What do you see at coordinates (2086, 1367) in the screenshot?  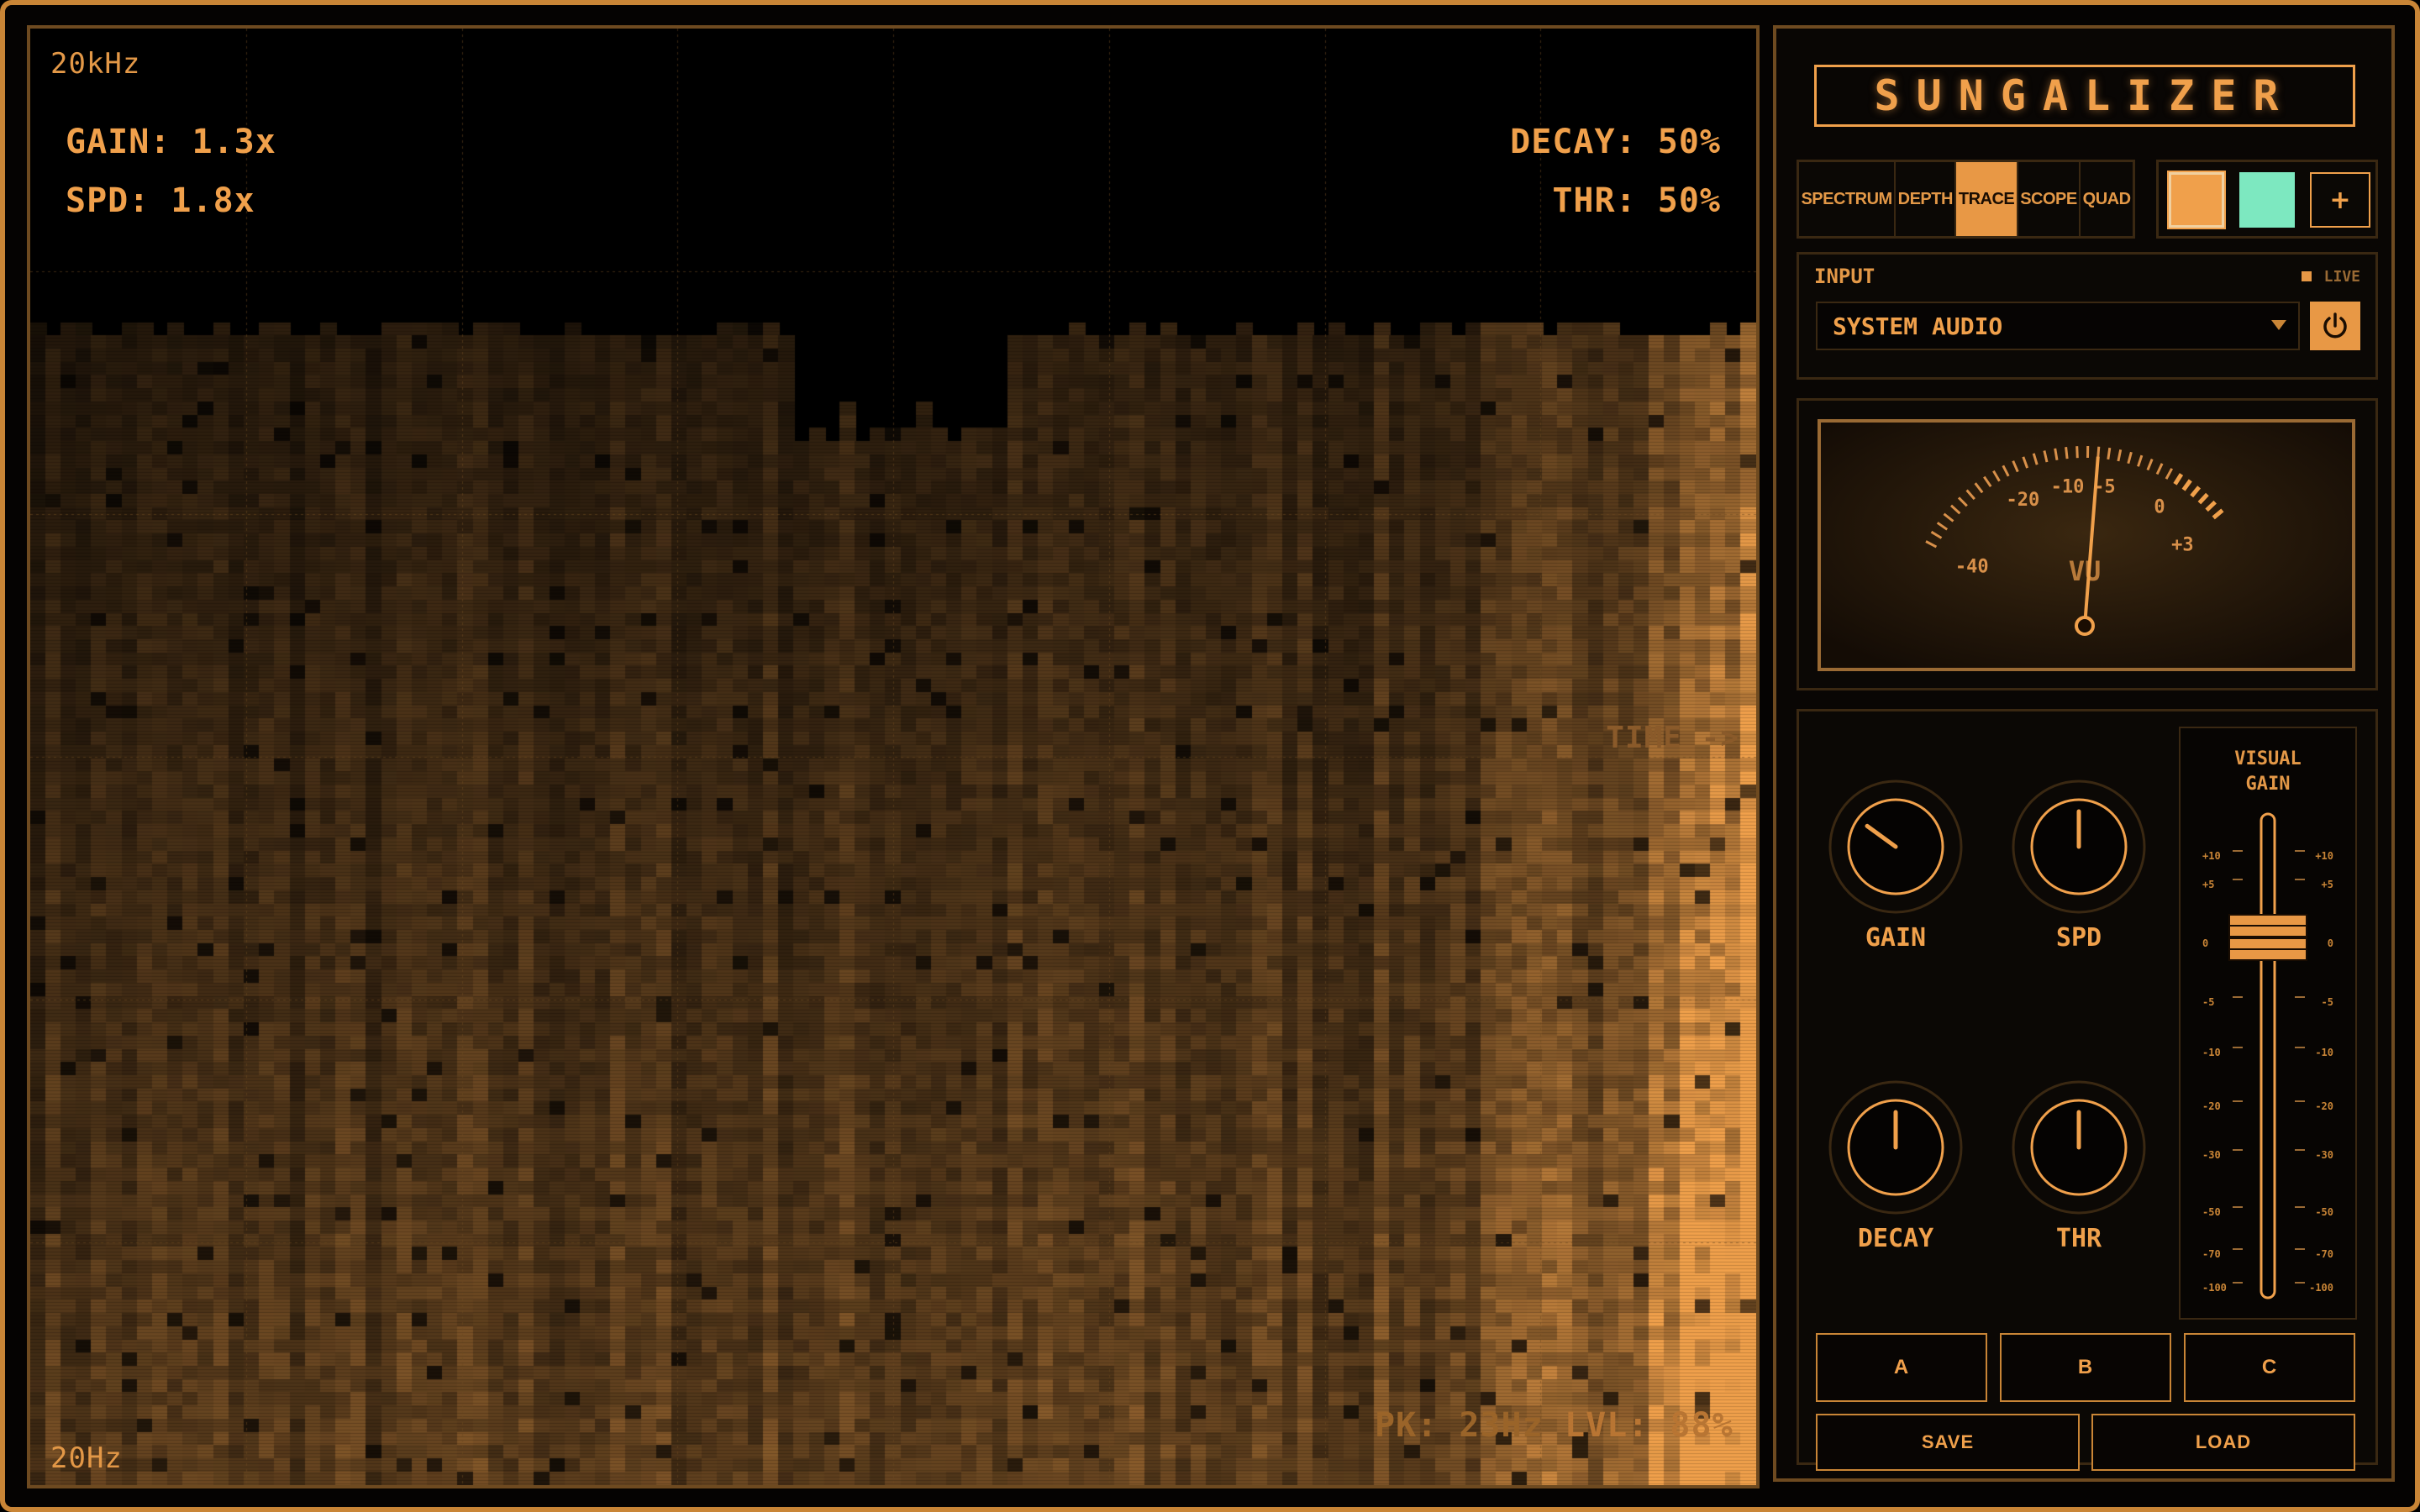 I see `preset-b-button: B` at bounding box center [2086, 1367].